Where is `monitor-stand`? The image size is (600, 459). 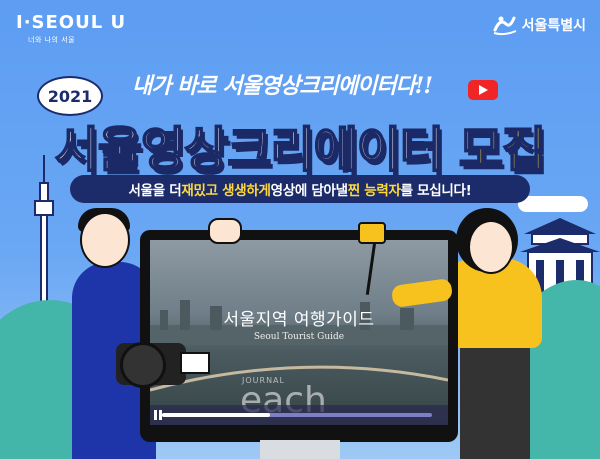 monitor-stand is located at coordinates (300, 449).